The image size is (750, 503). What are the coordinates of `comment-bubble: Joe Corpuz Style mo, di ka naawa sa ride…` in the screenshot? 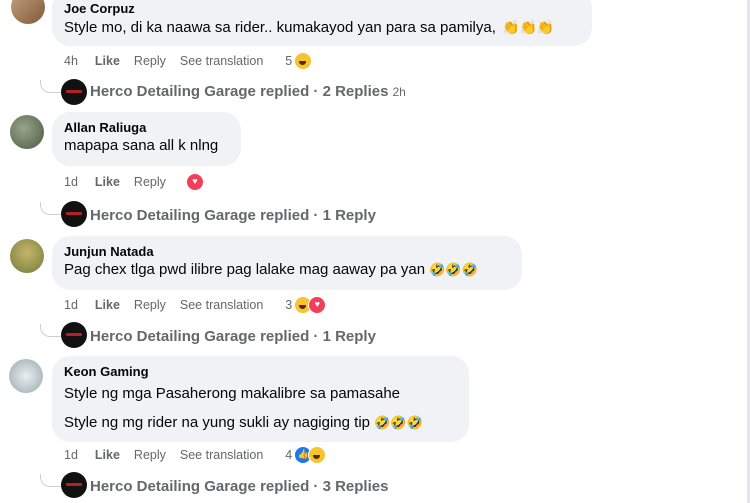 It's located at (322, 23).